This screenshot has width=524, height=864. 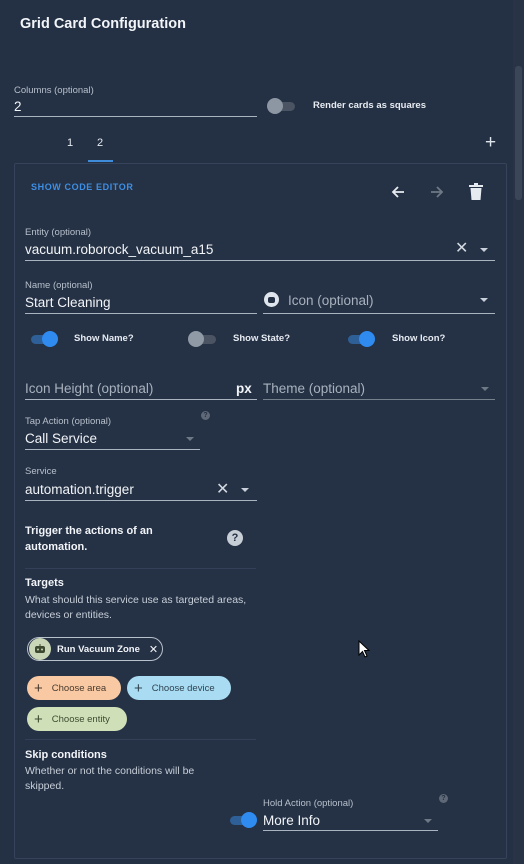 What do you see at coordinates (79, 489) in the screenshot?
I see `service-input: automation.trigger` at bounding box center [79, 489].